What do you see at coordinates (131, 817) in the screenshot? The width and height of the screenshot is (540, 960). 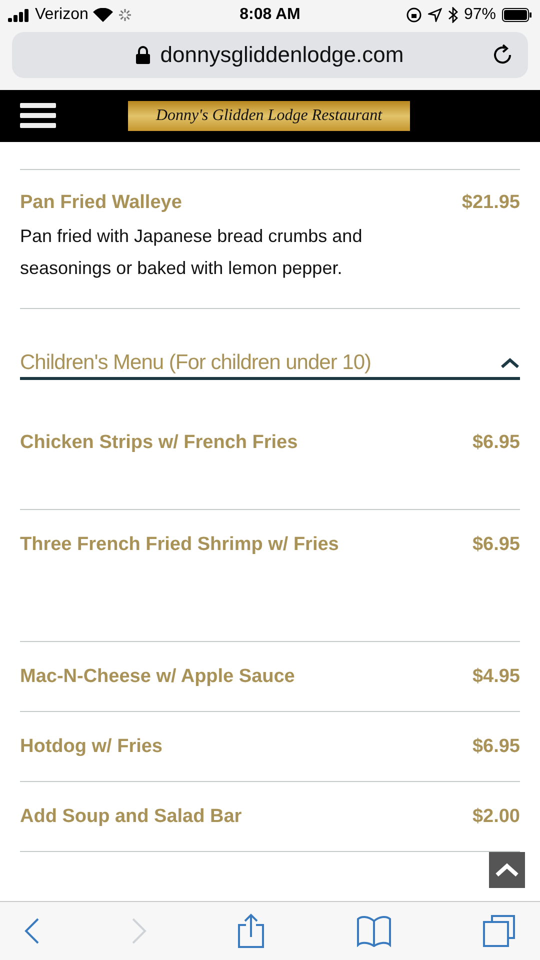 I see `dish-name: Add Soup and Salad Bar` at bounding box center [131, 817].